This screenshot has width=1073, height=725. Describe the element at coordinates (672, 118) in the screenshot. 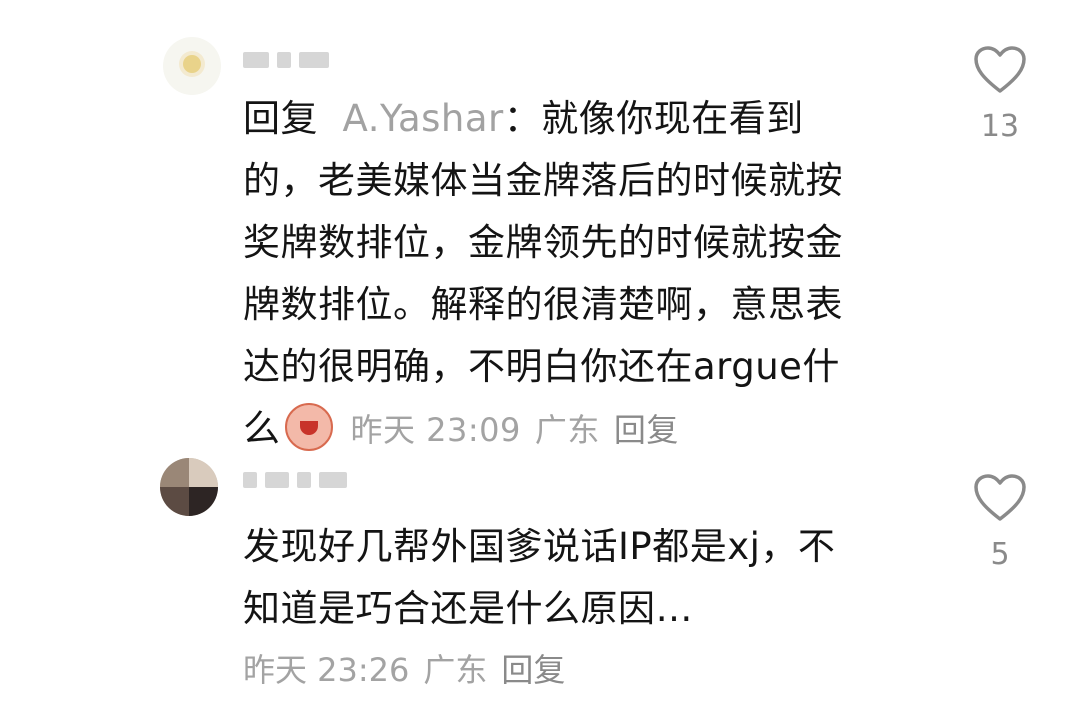

I see `comment-line: 就像你现在看到` at that location.